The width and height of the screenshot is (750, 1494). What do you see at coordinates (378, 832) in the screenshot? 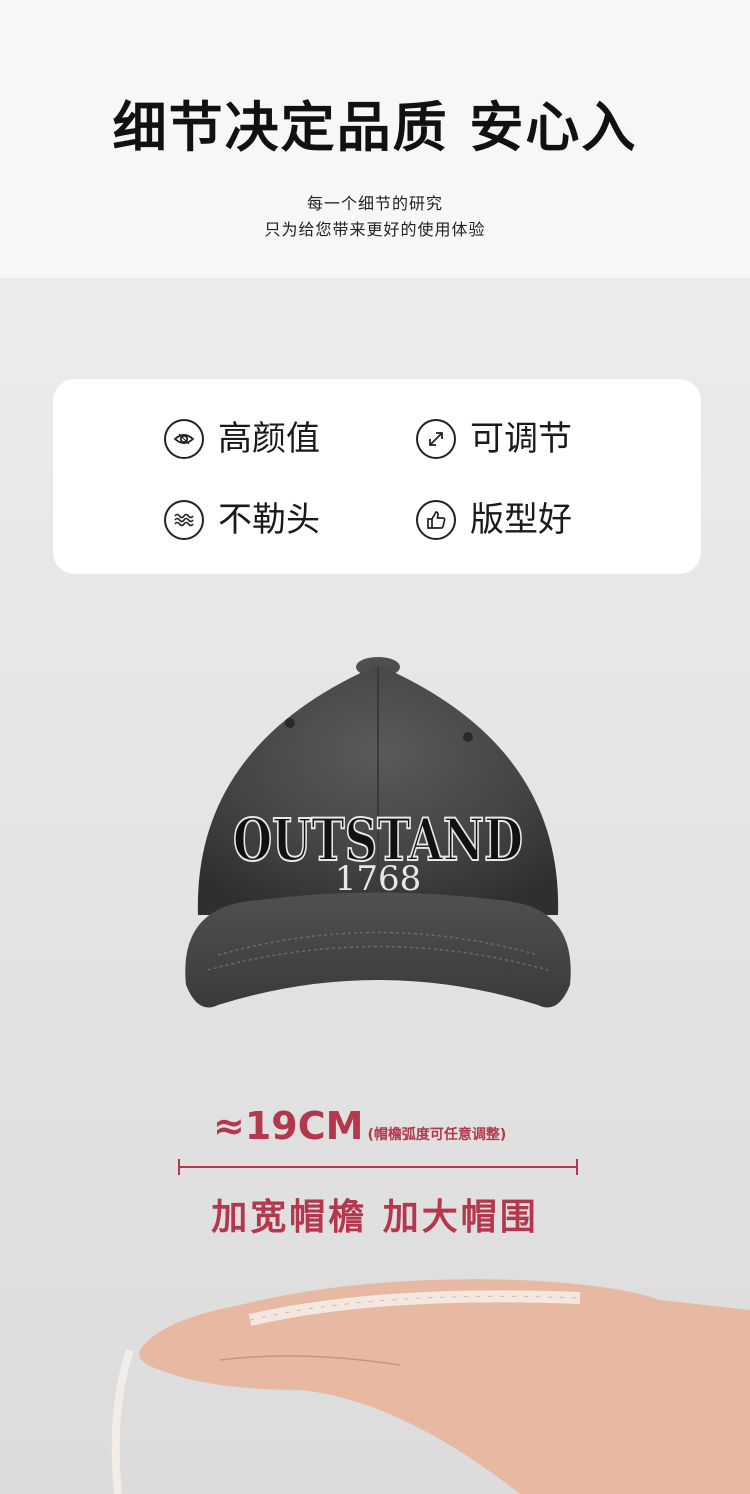
I see `baseball-cap-image: OUTSTAND 1768` at bounding box center [378, 832].